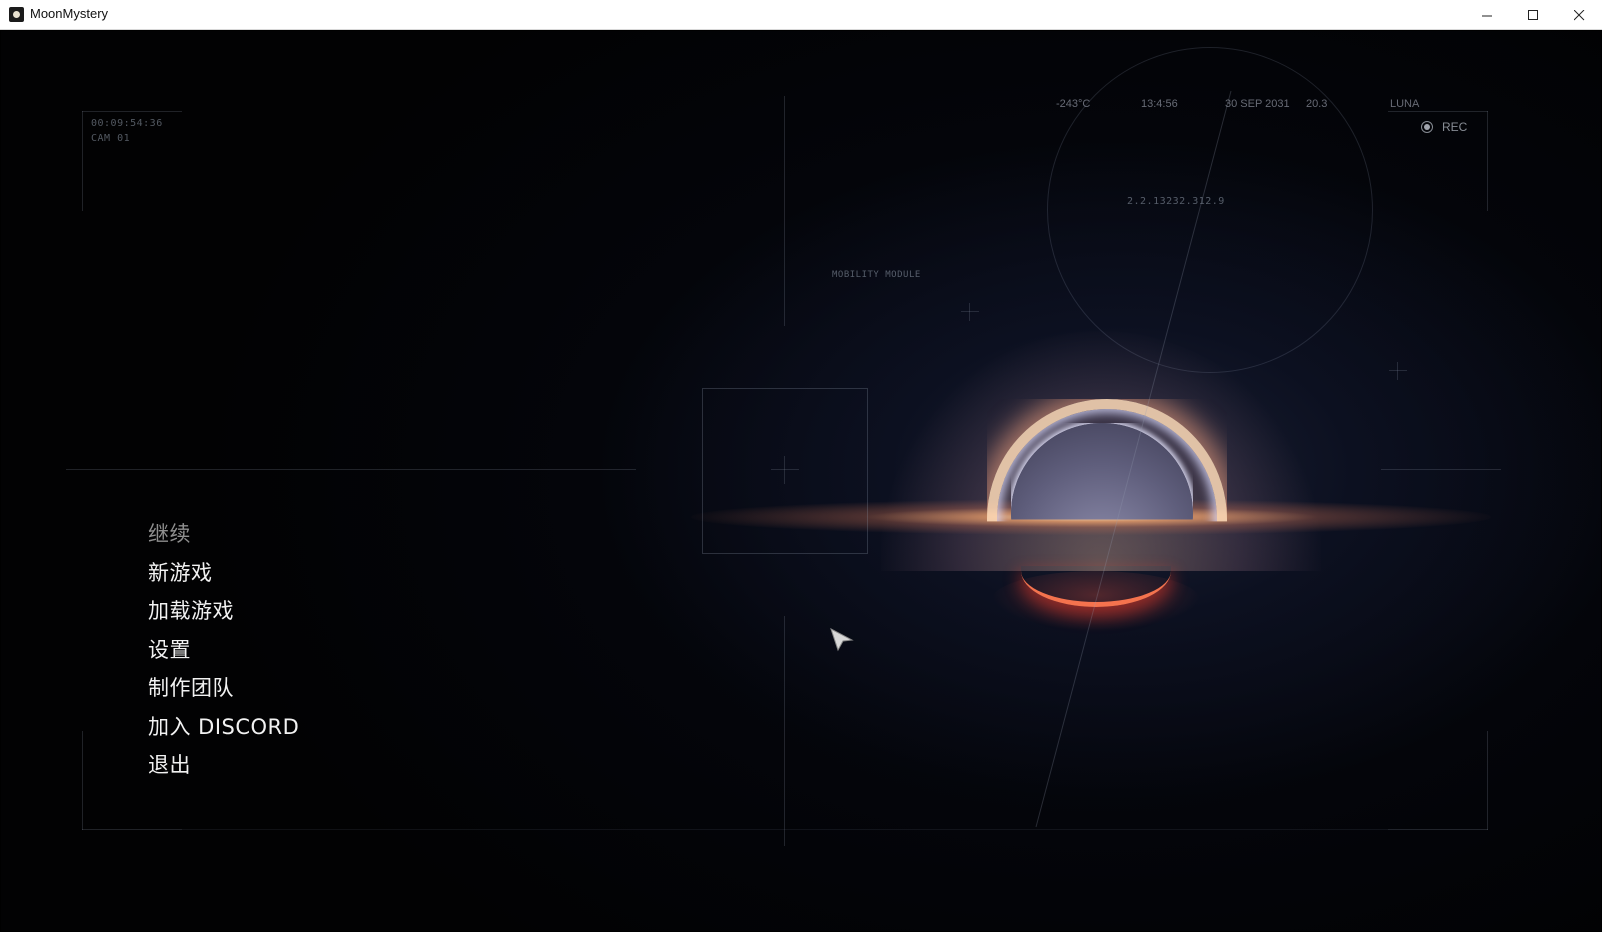 The image size is (1602, 932). Describe the element at coordinates (223, 692) in the screenshot. I see `menu-credits: 制作团队` at that location.